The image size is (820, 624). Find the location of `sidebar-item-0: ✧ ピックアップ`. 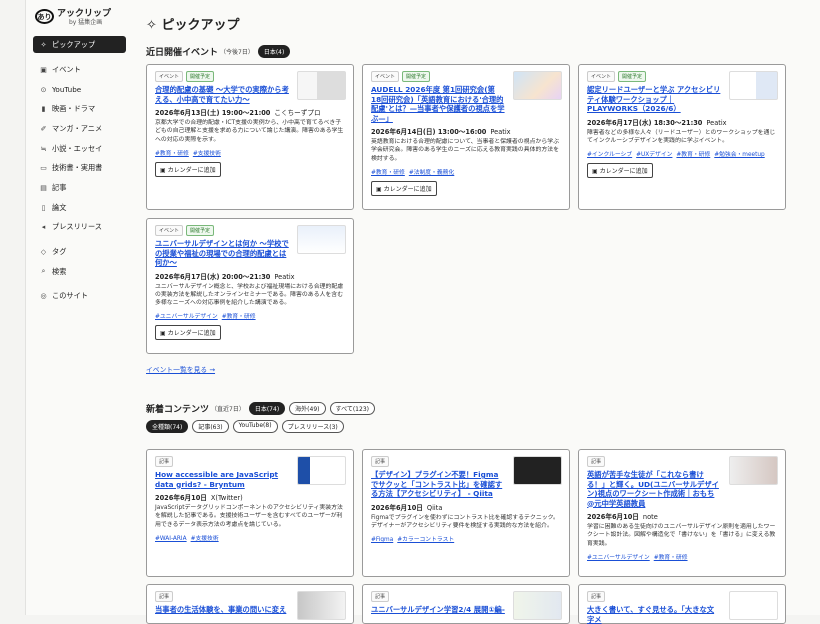

sidebar-item-0: ✧ ピックアップ is located at coordinates (79, 44).